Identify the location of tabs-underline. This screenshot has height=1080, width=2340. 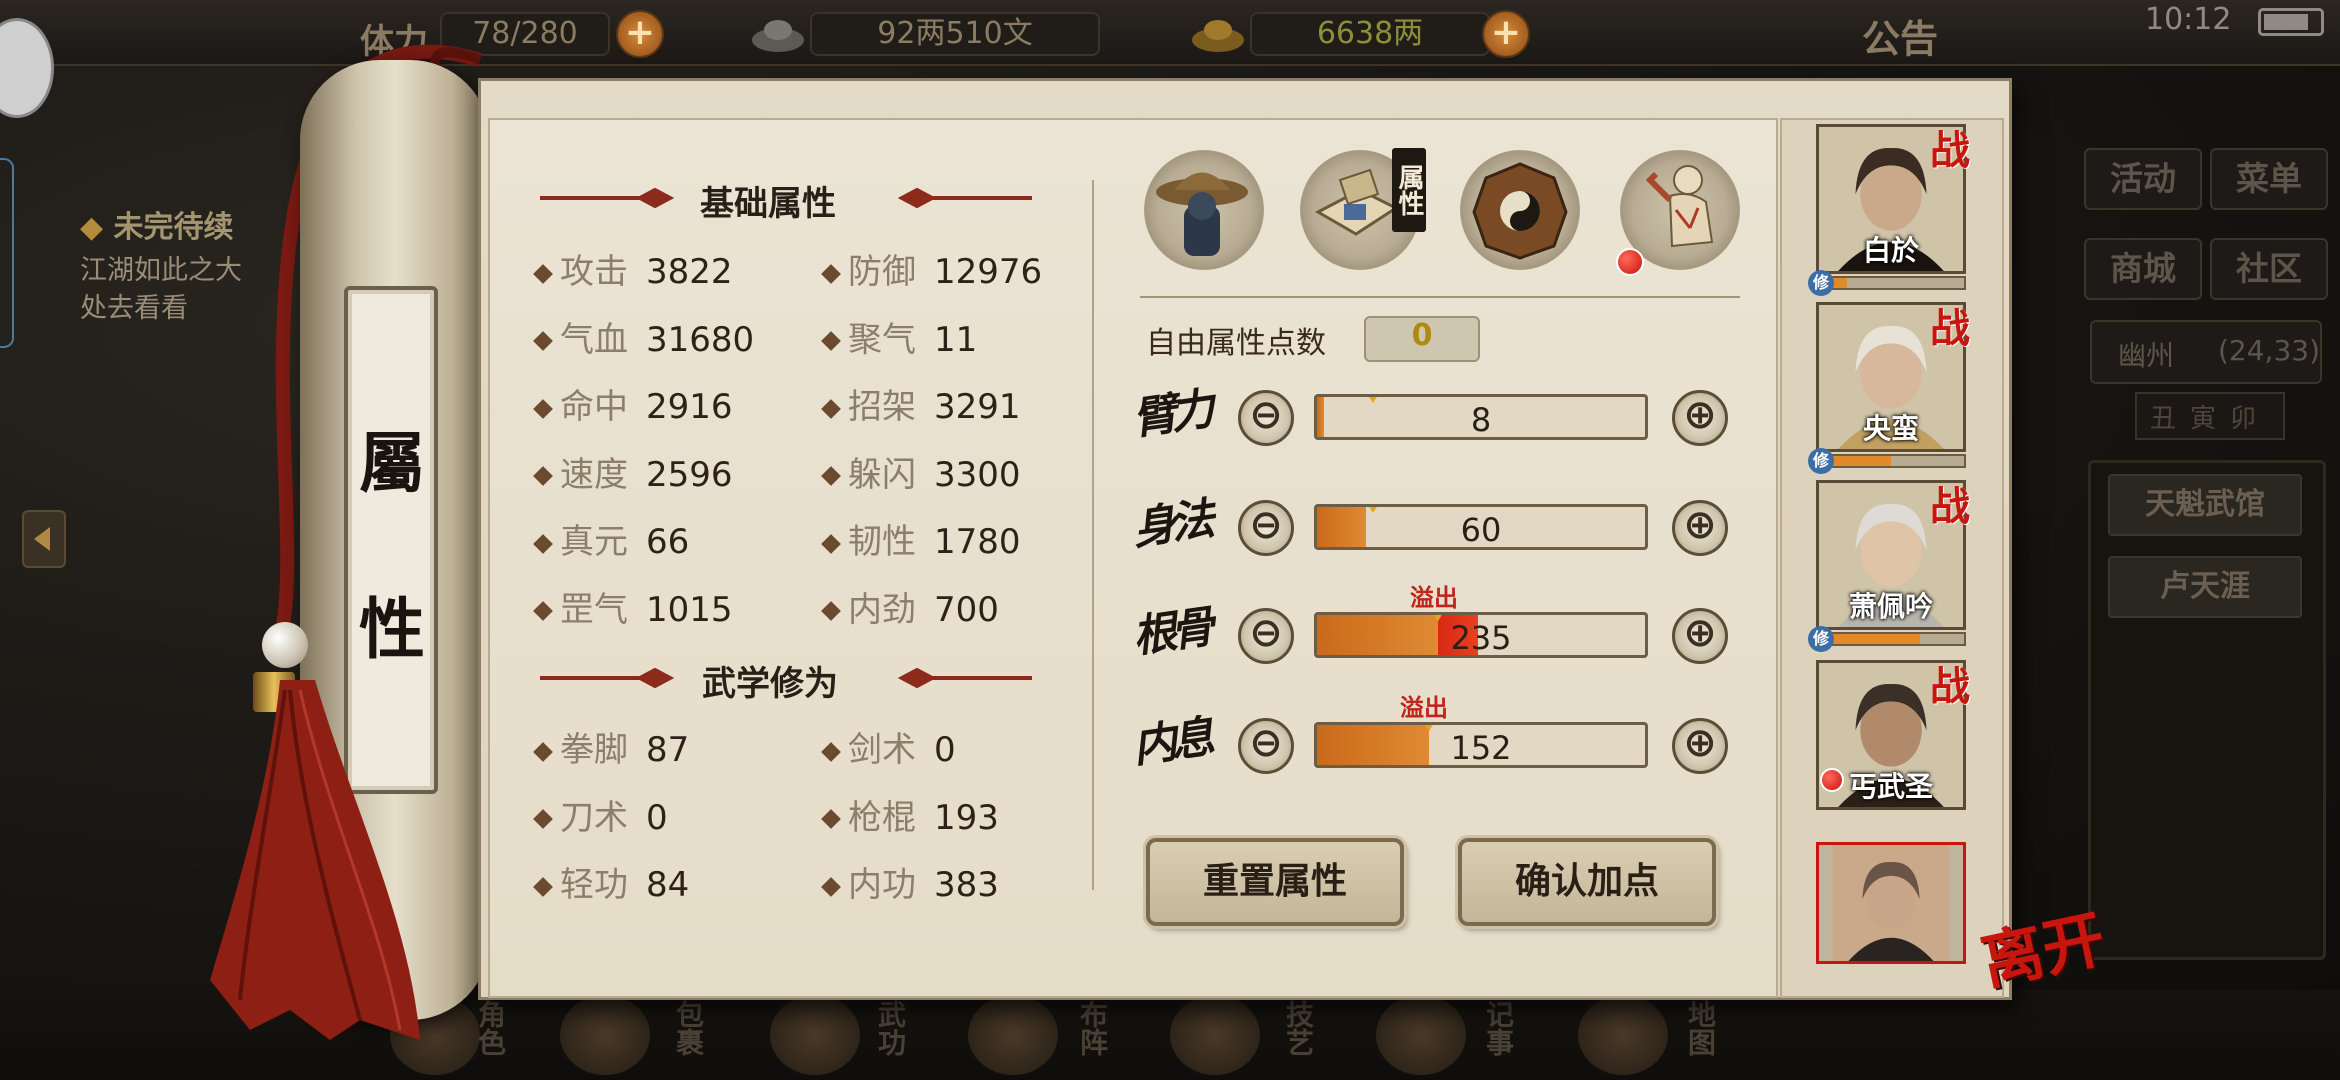
(1440, 297).